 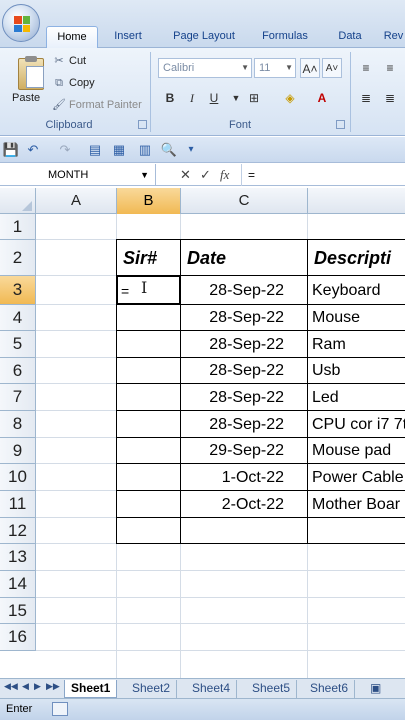 What do you see at coordinates (356, 201) in the screenshot?
I see `column-header-d` at bounding box center [356, 201].